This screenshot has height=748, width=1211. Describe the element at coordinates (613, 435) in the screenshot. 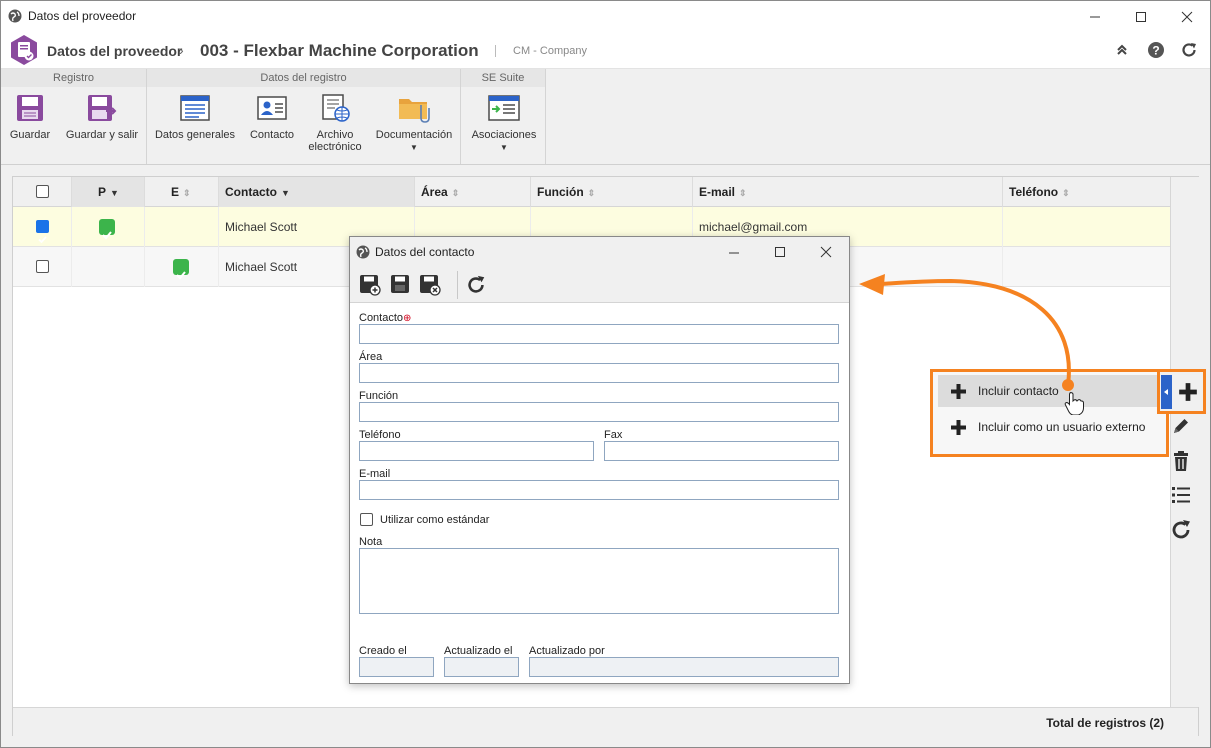

I see `fax-field-label: Fax` at that location.